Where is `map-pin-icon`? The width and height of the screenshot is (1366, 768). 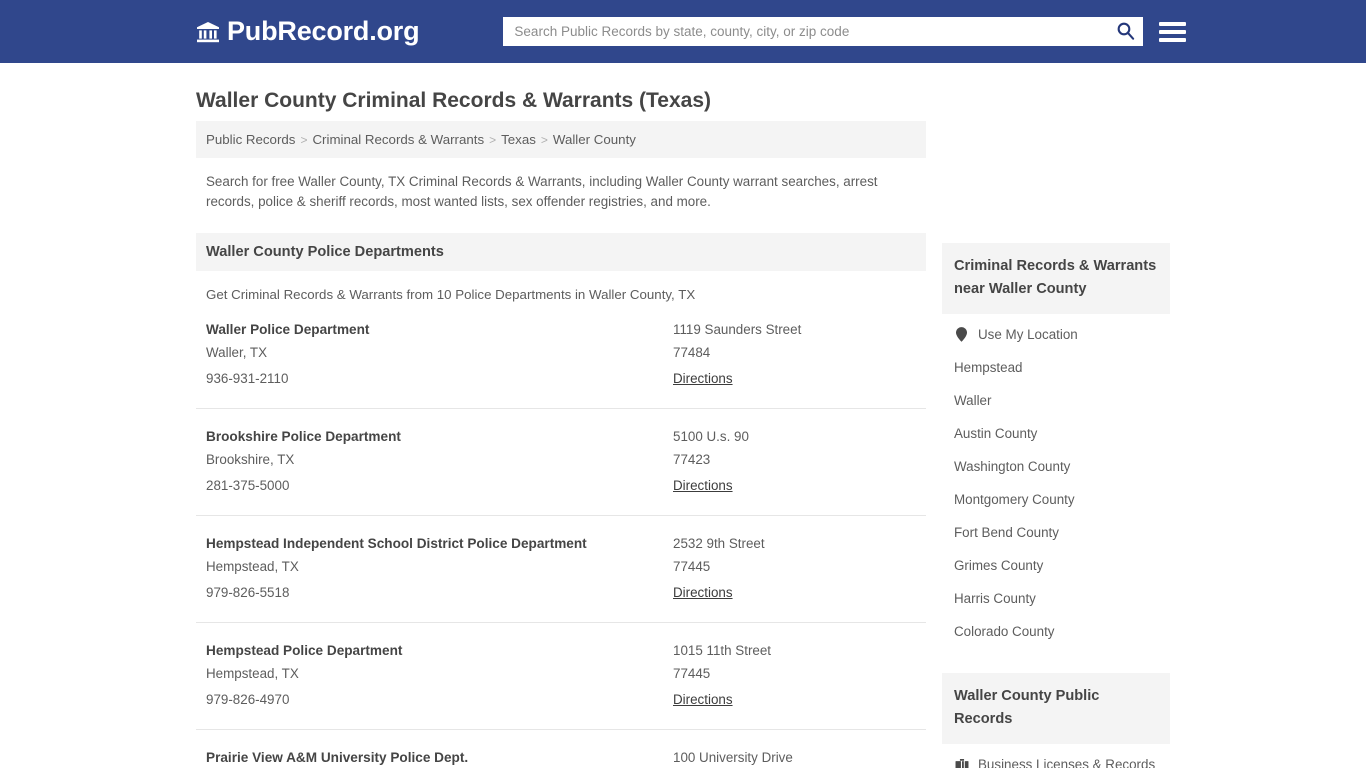
map-pin-icon is located at coordinates (961, 334).